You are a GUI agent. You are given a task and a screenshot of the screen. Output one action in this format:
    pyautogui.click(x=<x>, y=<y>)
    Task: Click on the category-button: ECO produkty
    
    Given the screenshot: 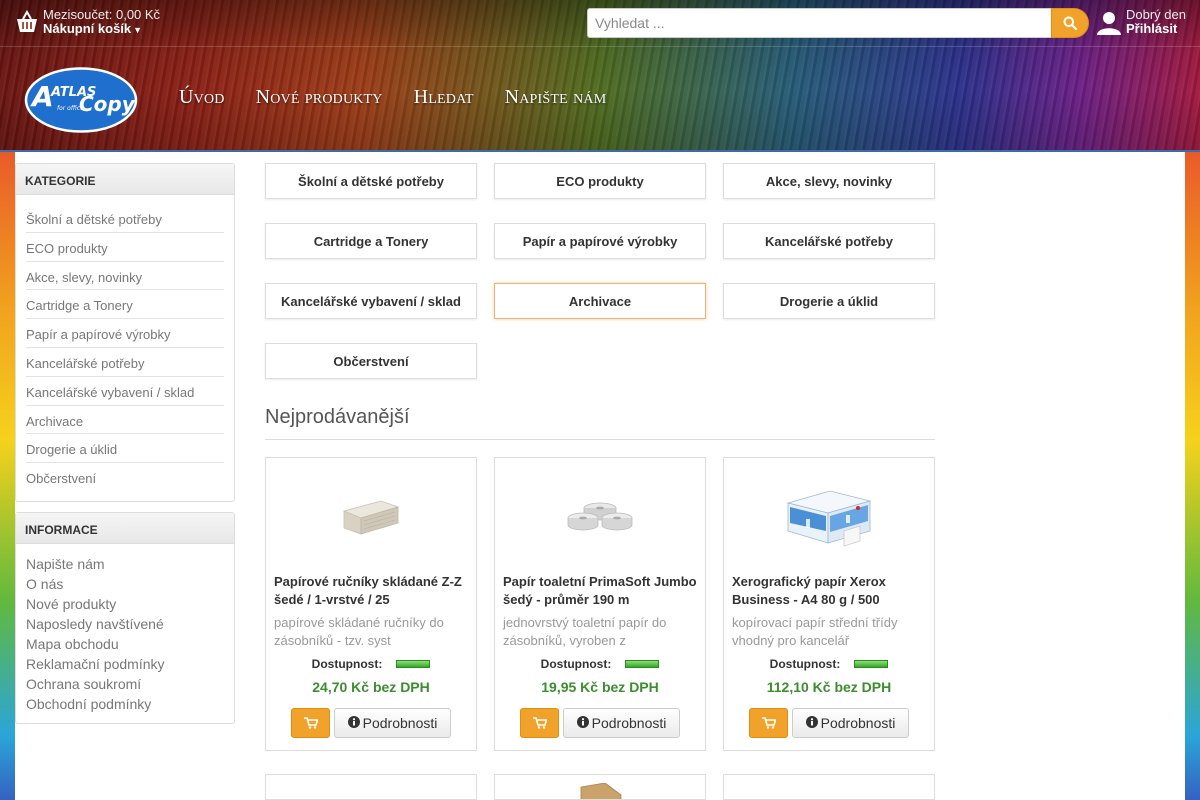 What is the action you would take?
    pyautogui.click(x=600, y=181)
    